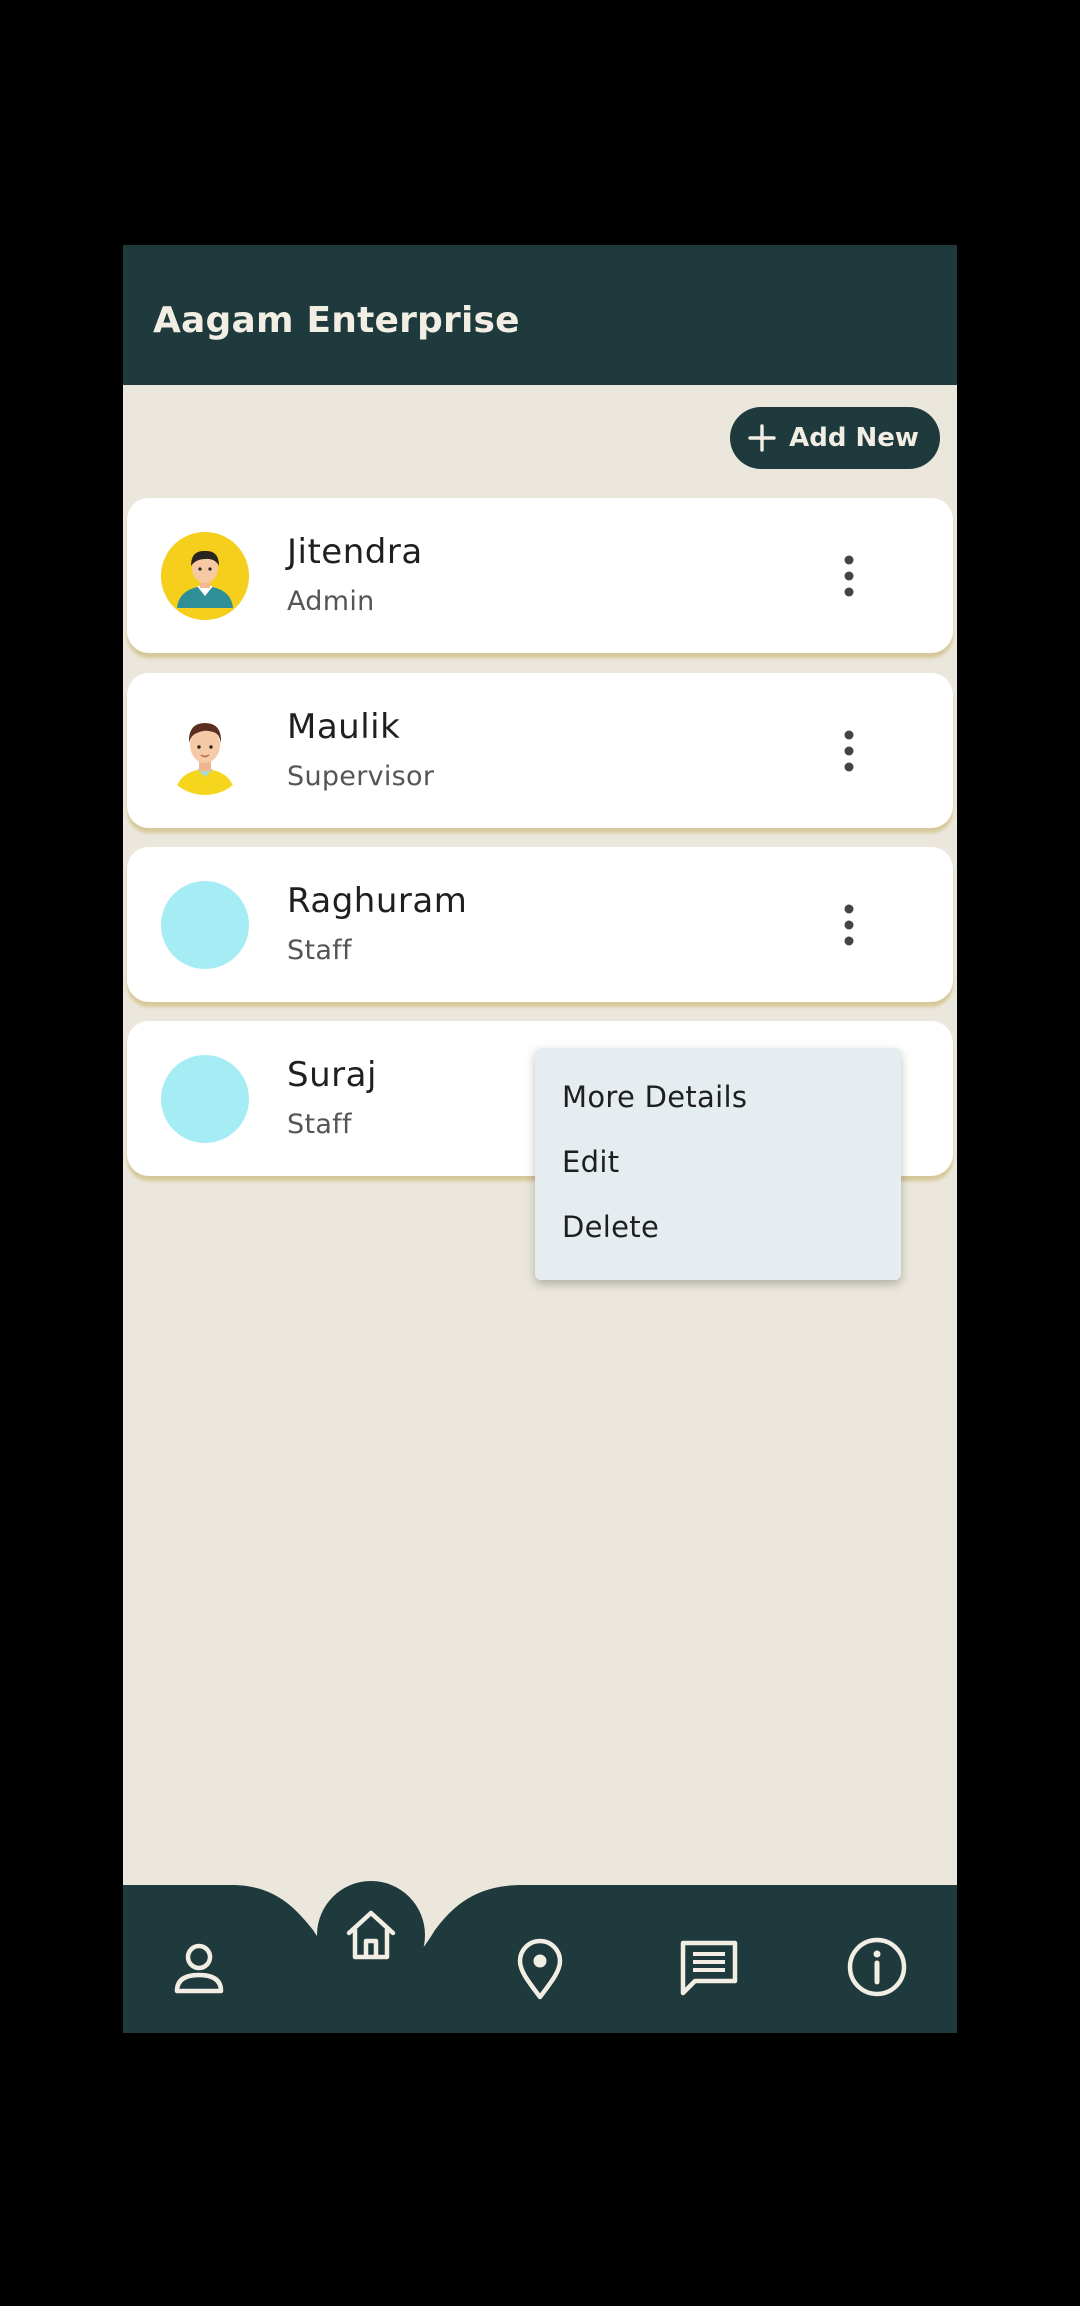  I want to click on man-avatar-yellow-icon, so click(205, 576).